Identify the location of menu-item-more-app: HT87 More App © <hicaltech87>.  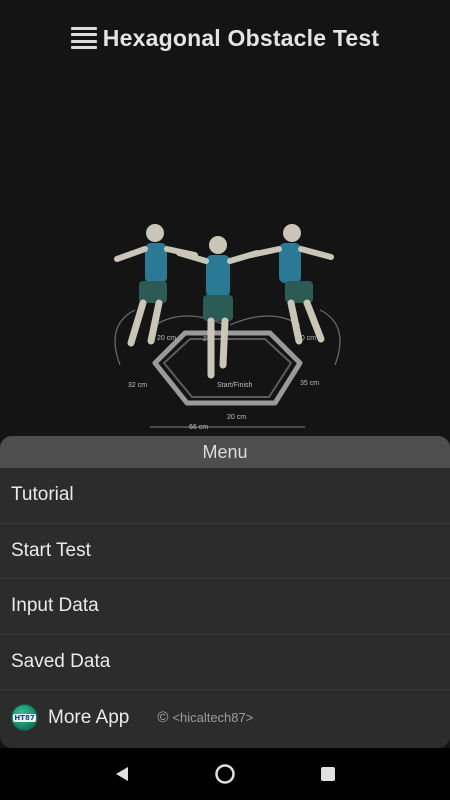
(225, 718).